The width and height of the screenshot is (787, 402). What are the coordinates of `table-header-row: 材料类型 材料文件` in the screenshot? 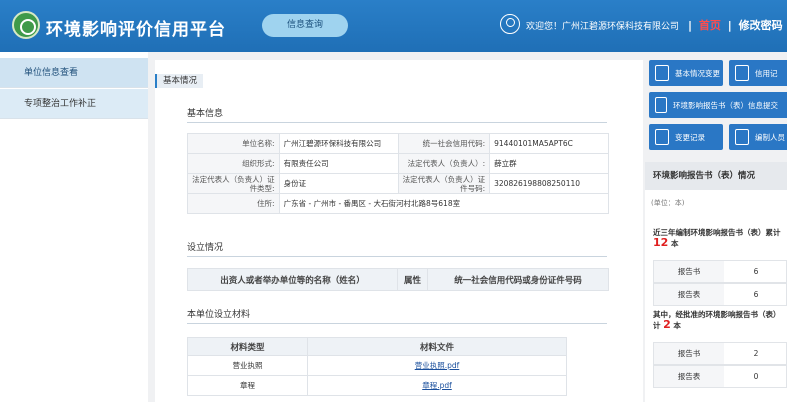 It's located at (377, 346).